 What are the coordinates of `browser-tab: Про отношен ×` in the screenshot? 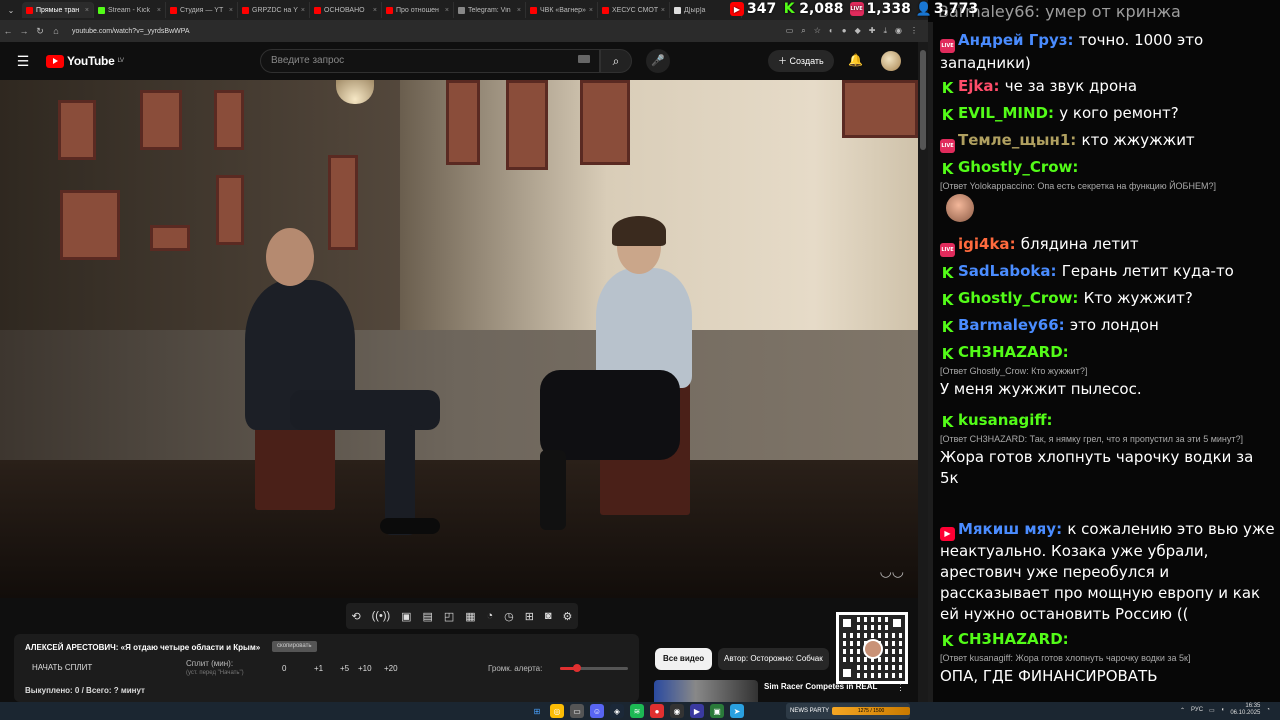 It's located at (418, 10).